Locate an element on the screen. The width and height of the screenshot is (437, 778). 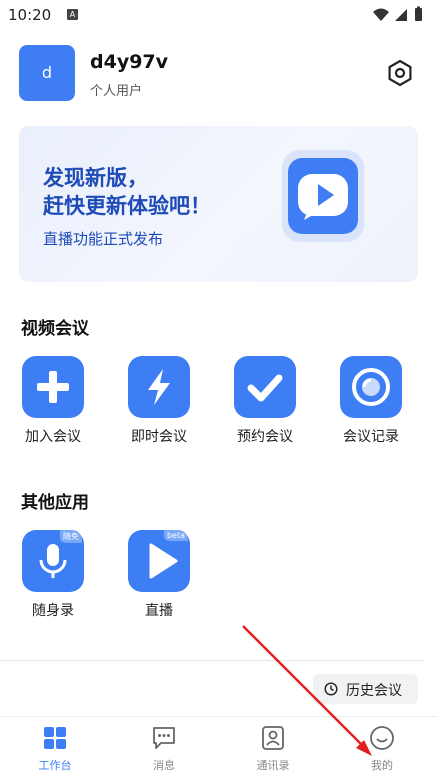
status-icons is located at coordinates (397, 13).